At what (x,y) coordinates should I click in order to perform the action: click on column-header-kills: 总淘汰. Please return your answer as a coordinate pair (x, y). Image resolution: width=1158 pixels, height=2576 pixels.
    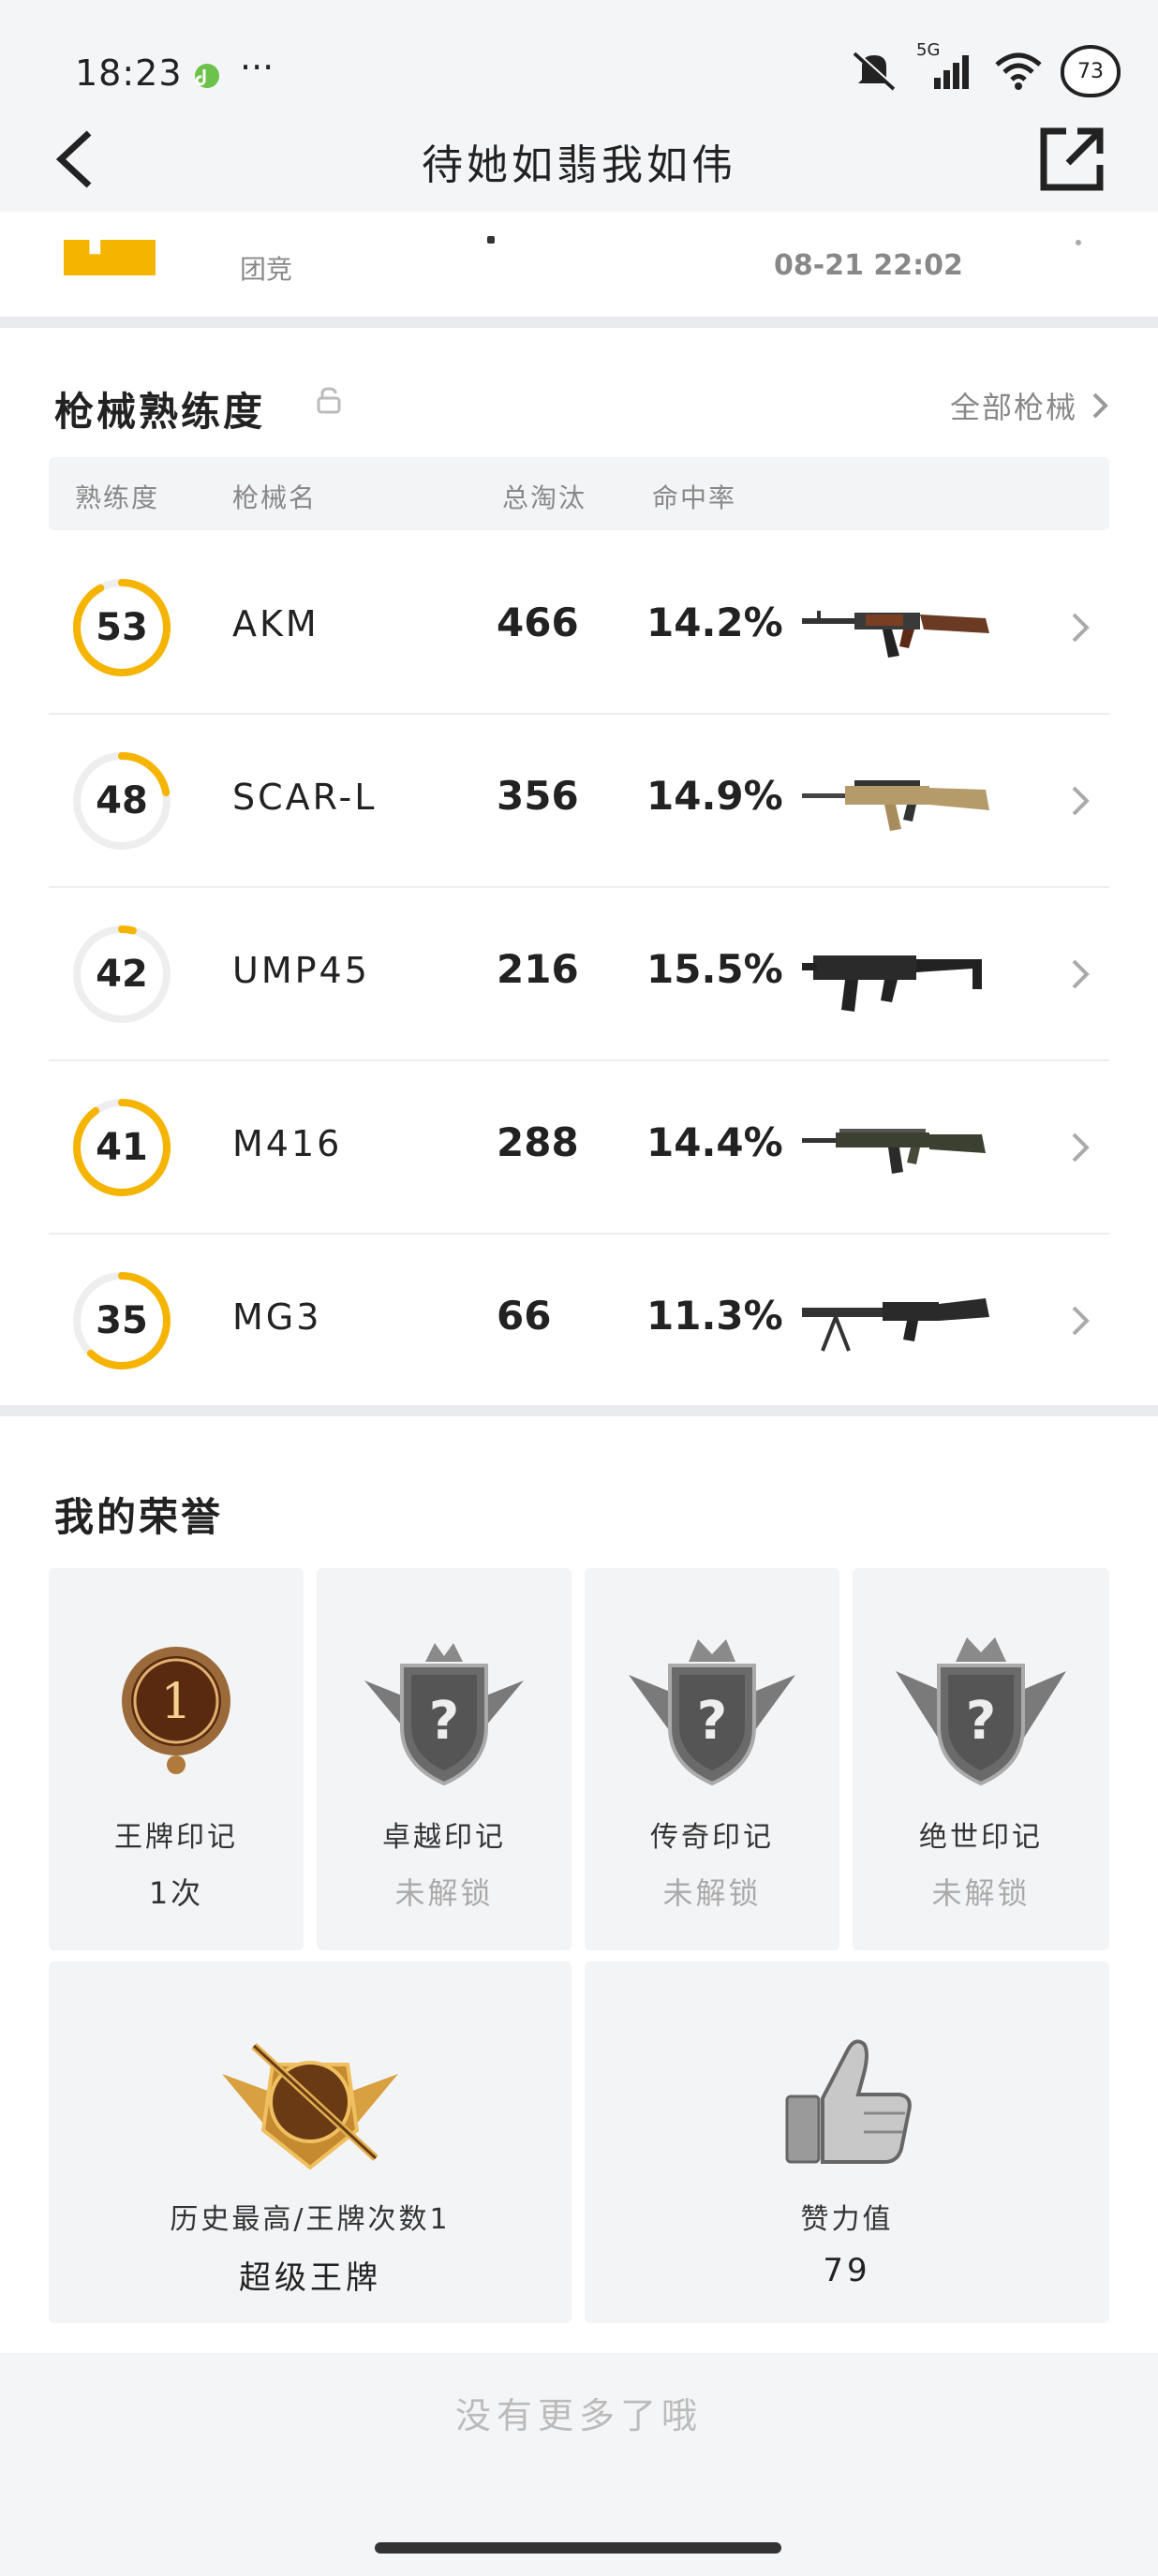
    Looking at the image, I should click on (544, 497).